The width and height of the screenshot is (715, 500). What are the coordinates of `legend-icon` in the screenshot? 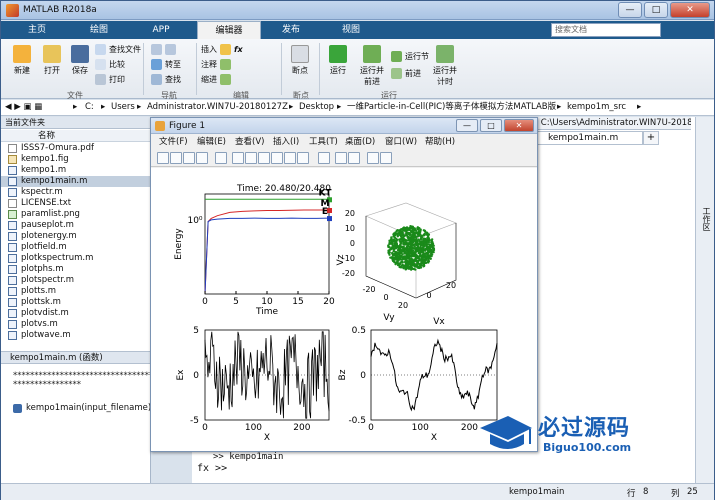 It's located at (354, 158).